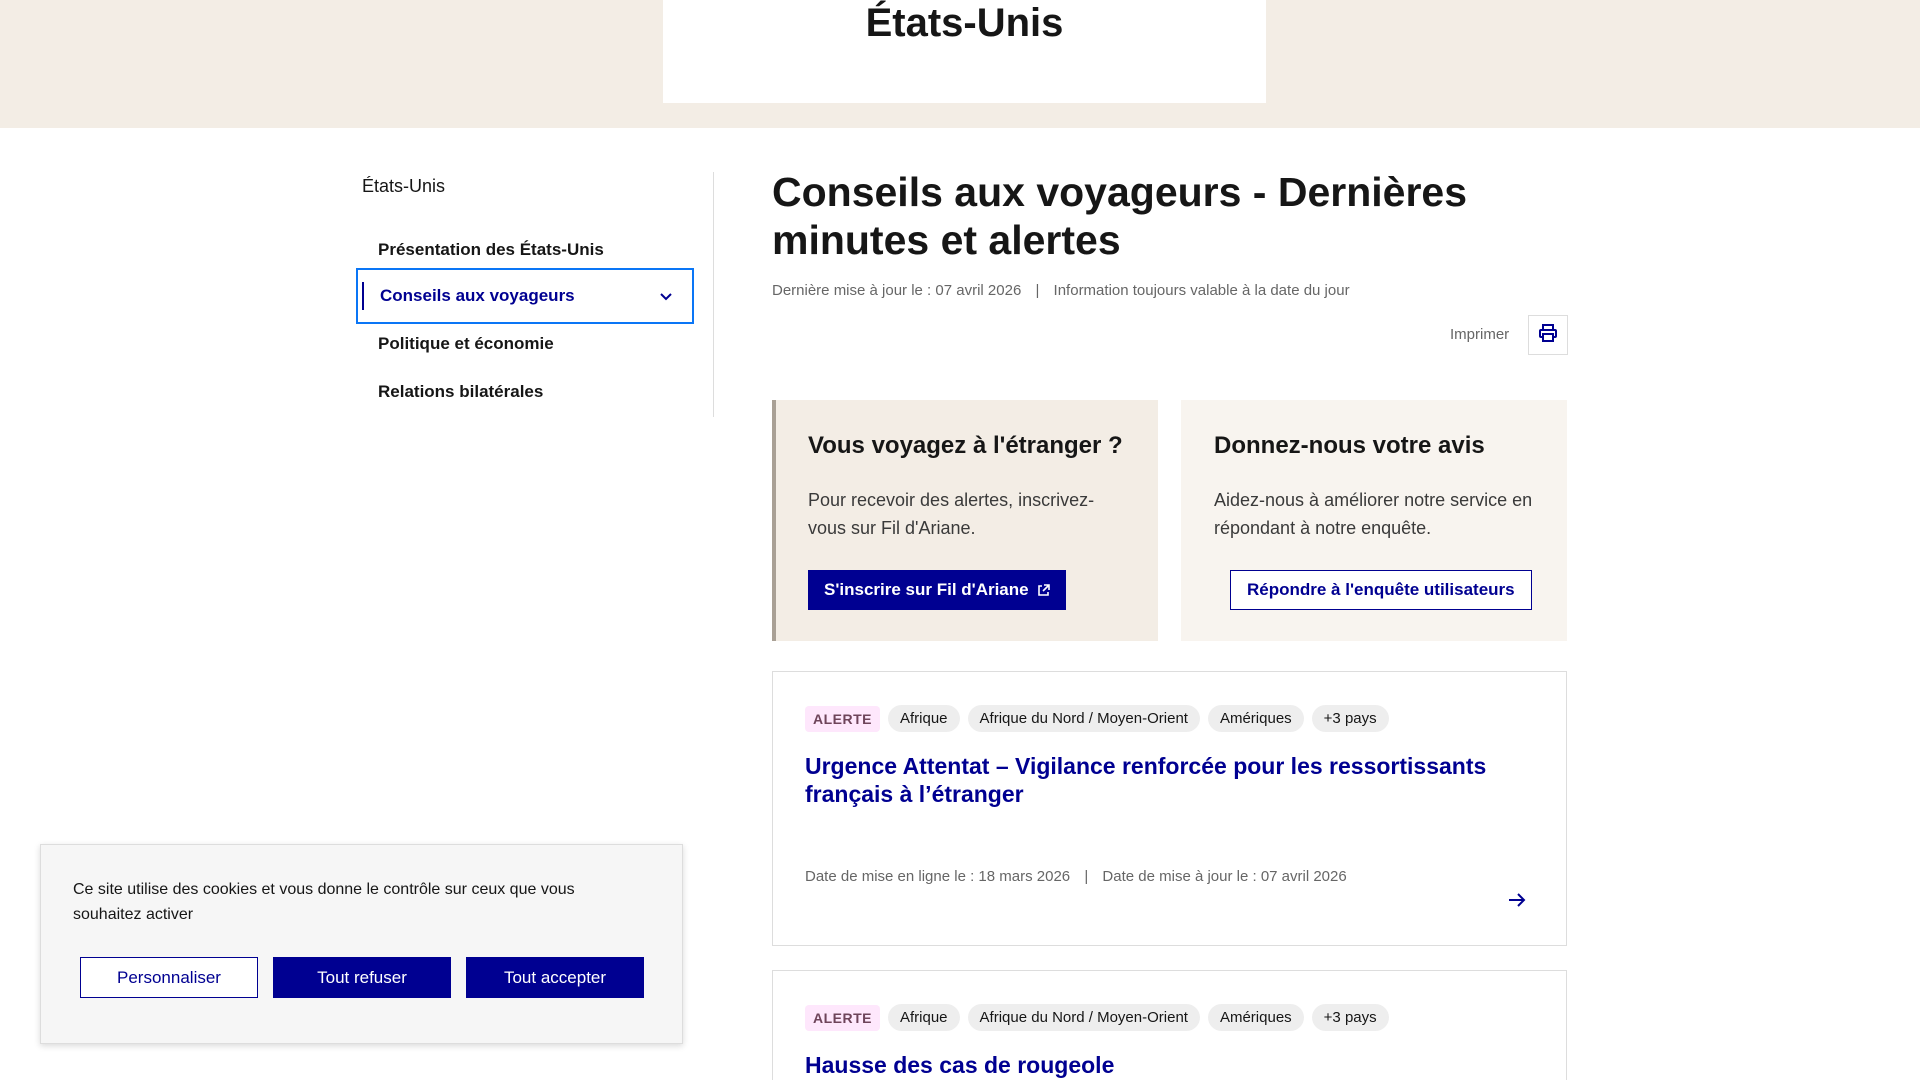  Describe the element at coordinates (1224, 876) in the screenshot. I see `update-date: Date de mise à jour le : 07 avril 2026` at that location.